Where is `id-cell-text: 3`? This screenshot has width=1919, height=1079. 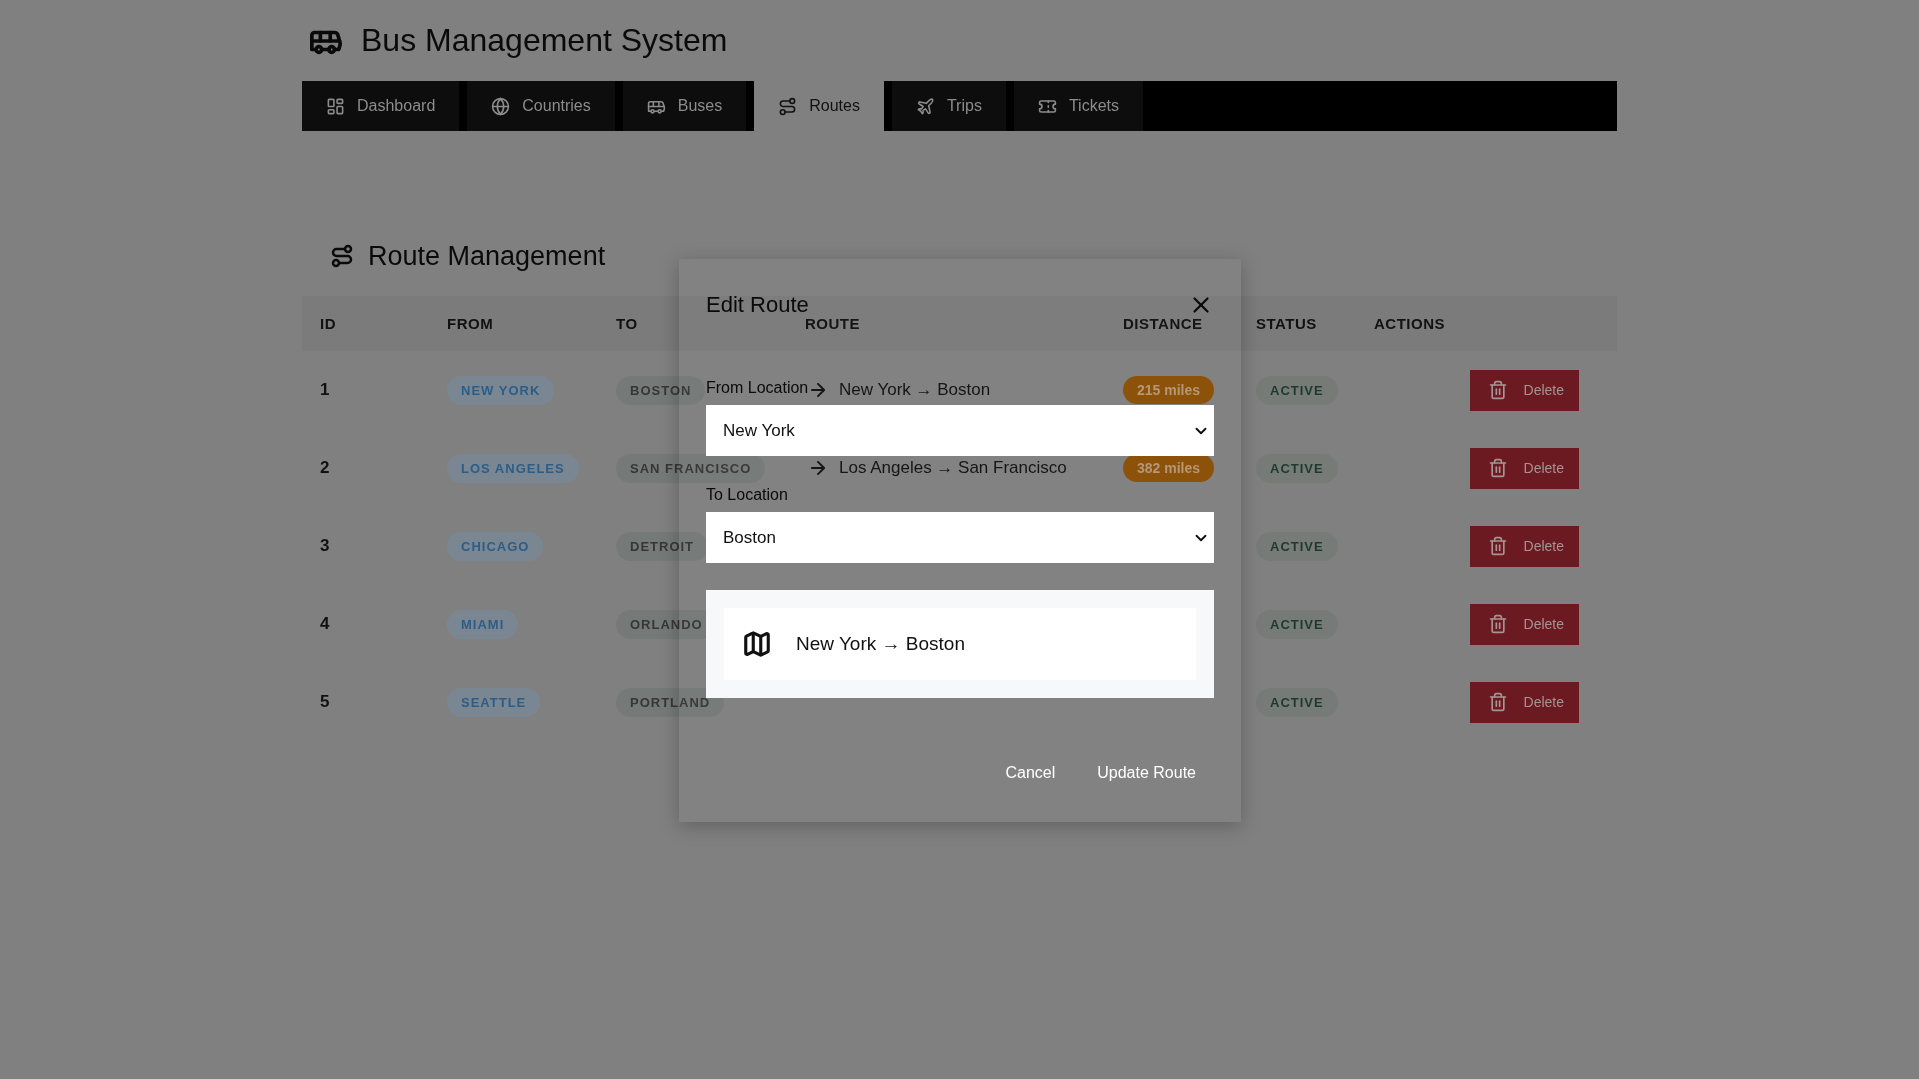
id-cell-text: 3 is located at coordinates (325, 546).